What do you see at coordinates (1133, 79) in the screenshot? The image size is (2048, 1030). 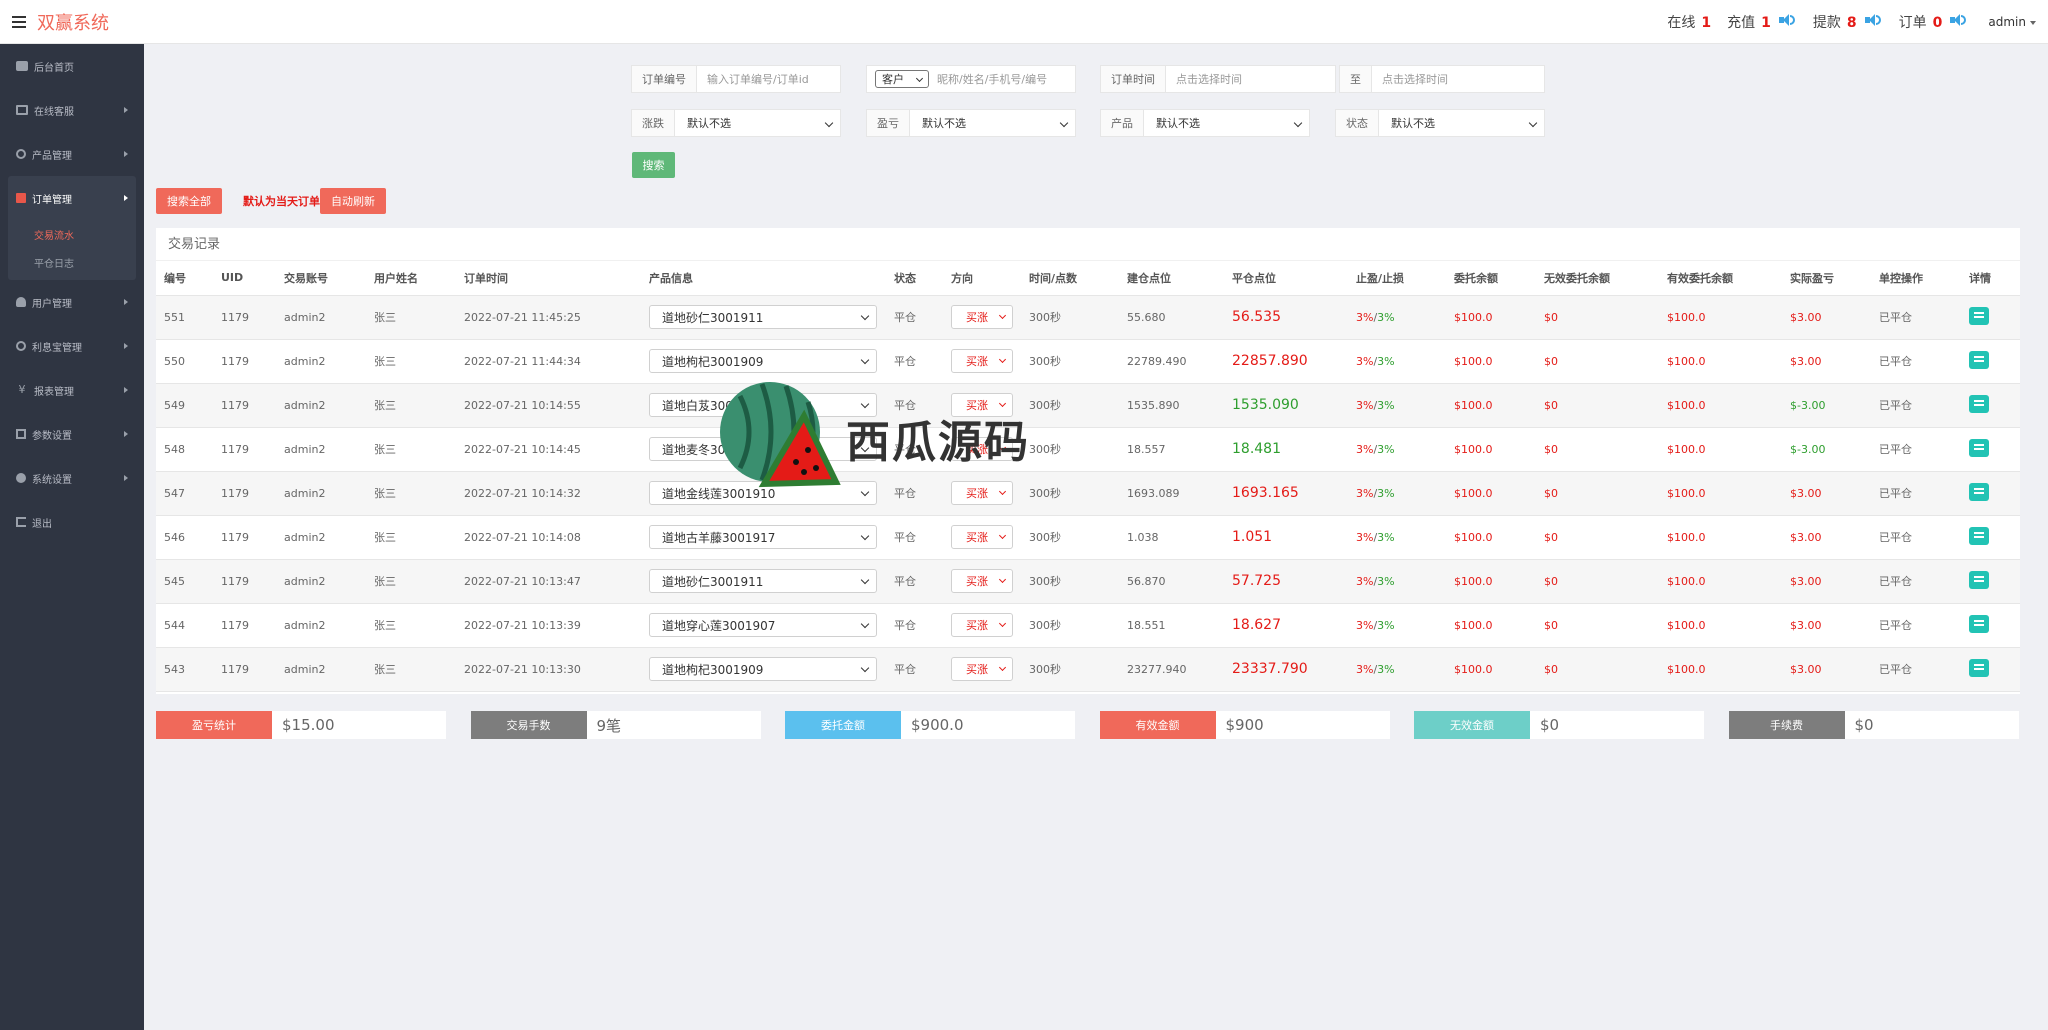 I see `order-time-label: 订单时间` at bounding box center [1133, 79].